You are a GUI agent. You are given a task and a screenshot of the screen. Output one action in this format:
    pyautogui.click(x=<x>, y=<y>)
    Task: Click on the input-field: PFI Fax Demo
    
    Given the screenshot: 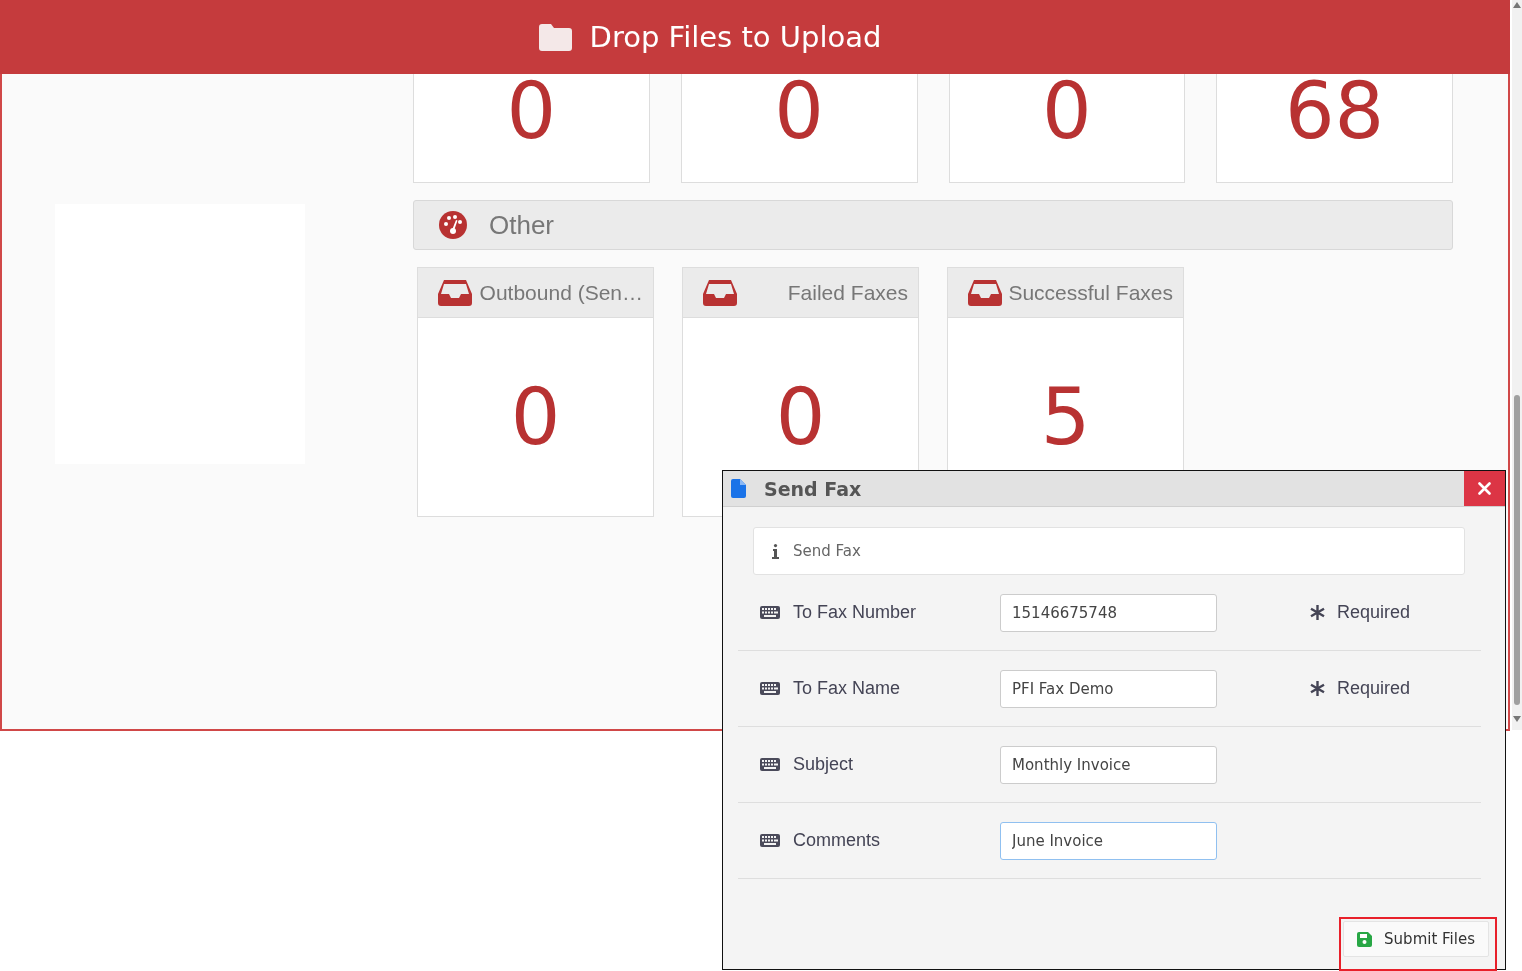 What is the action you would take?
    pyautogui.click(x=1108, y=688)
    